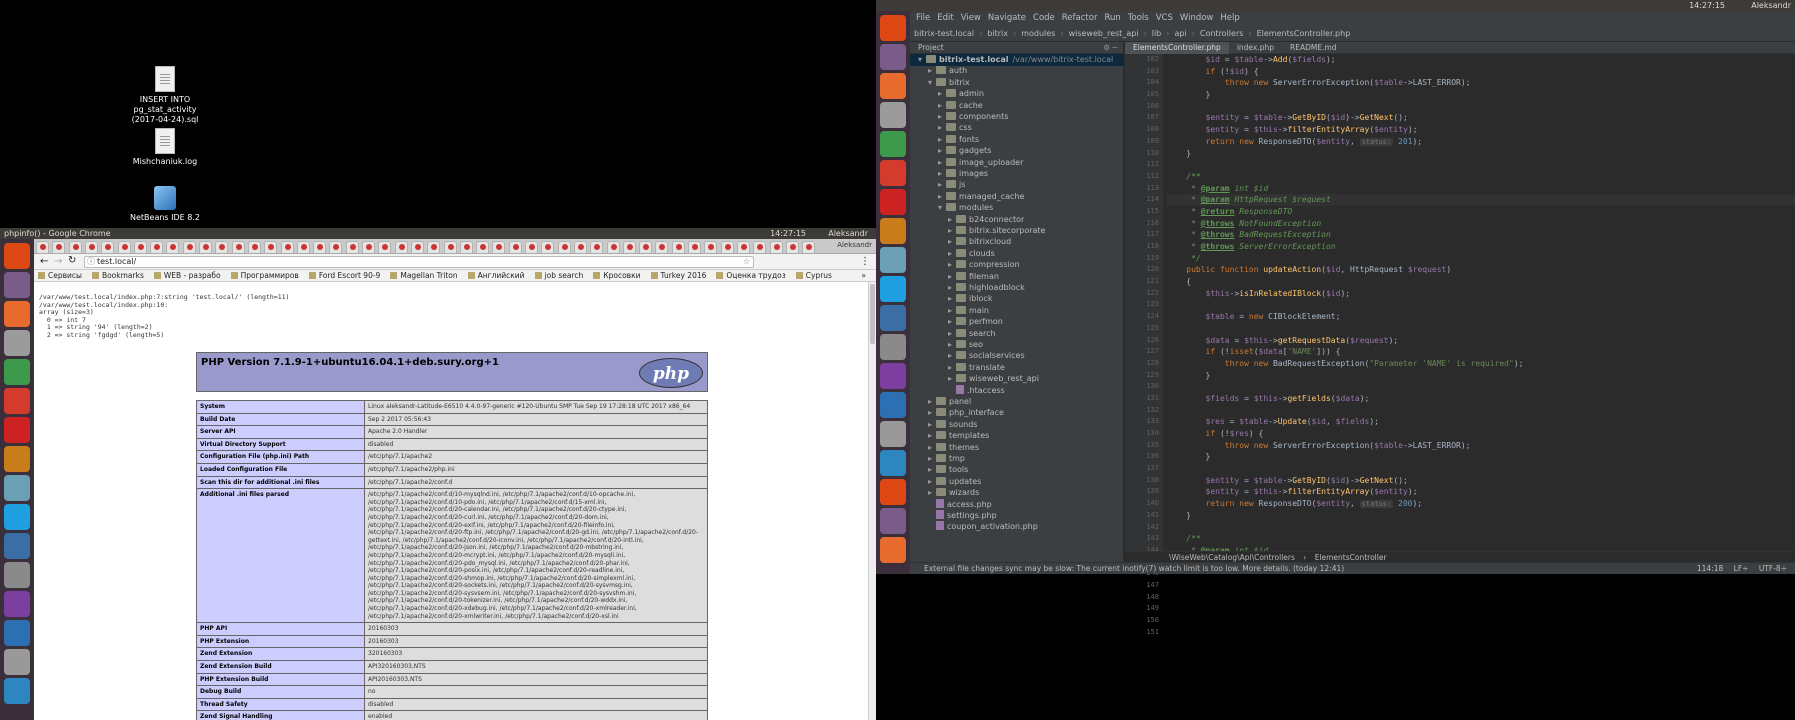  Describe the element at coordinates (986, 220) in the screenshot. I see `tree-folder: ▸ b24connector` at that location.